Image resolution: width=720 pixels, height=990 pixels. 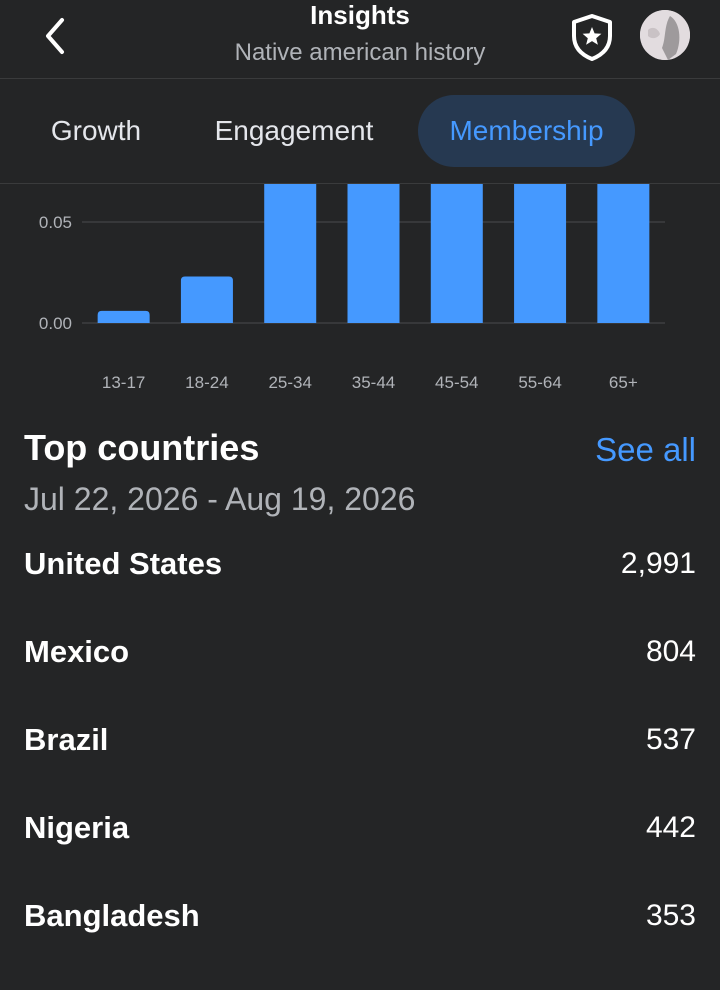 What do you see at coordinates (77, 827) in the screenshot?
I see `country-name: Nigeria` at bounding box center [77, 827].